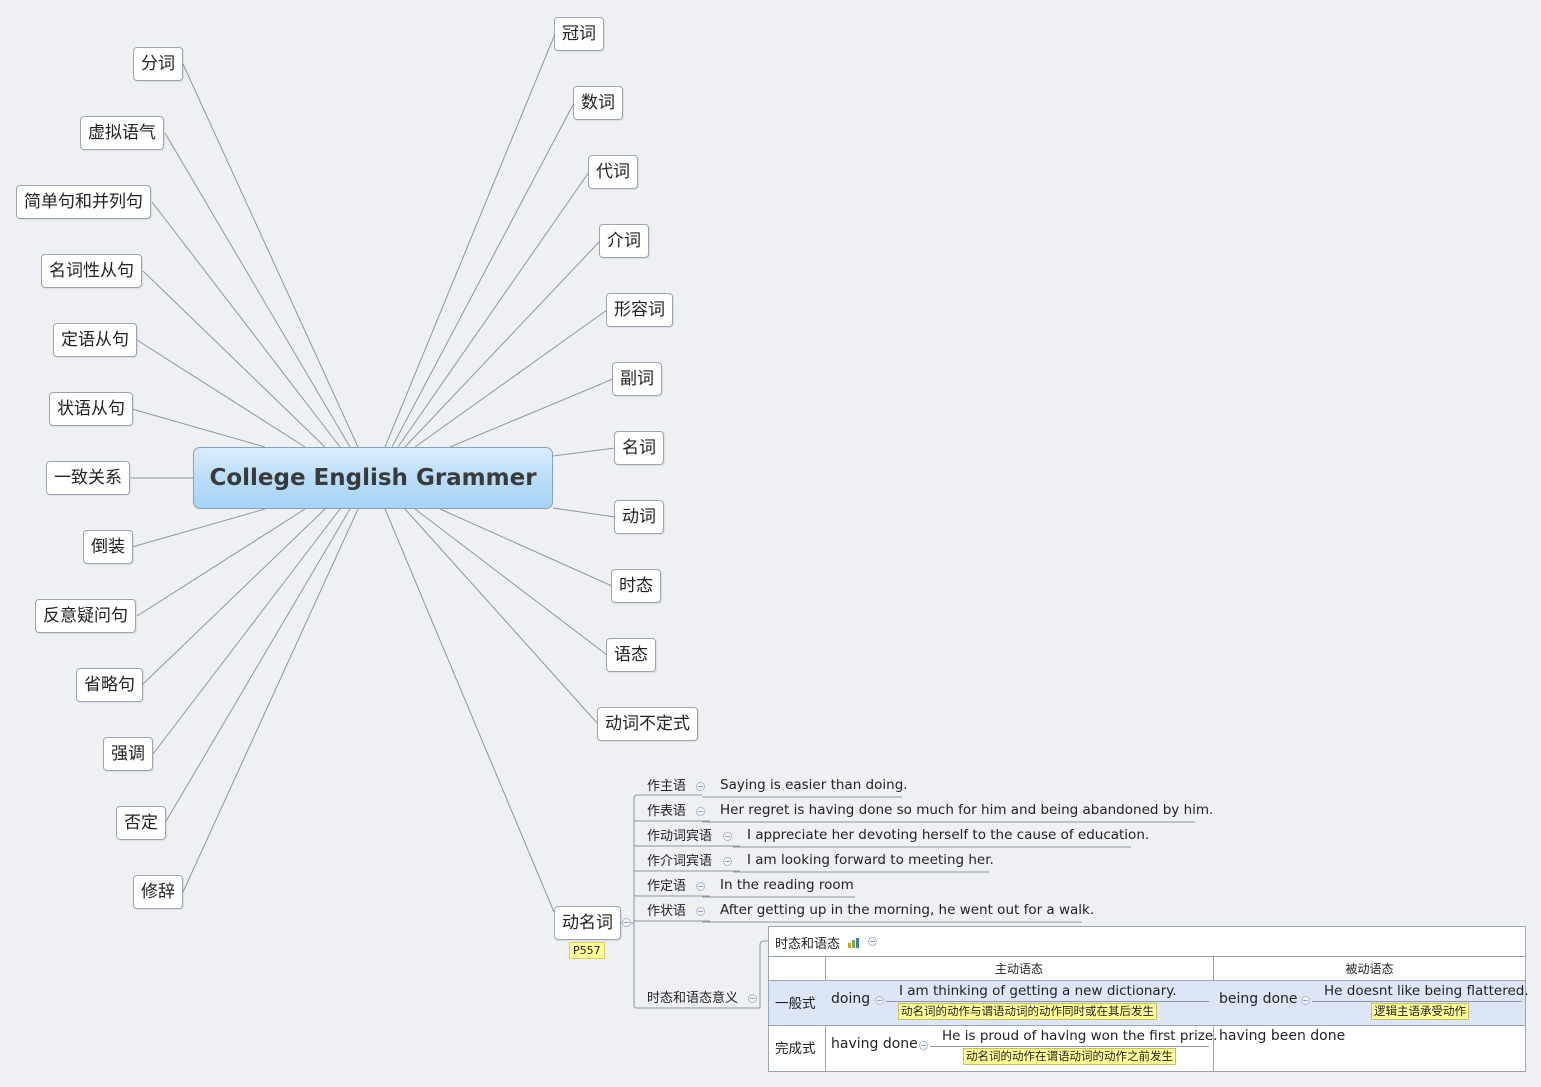 The height and width of the screenshot is (1087, 1541). What do you see at coordinates (587, 923) in the screenshot?
I see `topic-gerund: 动名词` at bounding box center [587, 923].